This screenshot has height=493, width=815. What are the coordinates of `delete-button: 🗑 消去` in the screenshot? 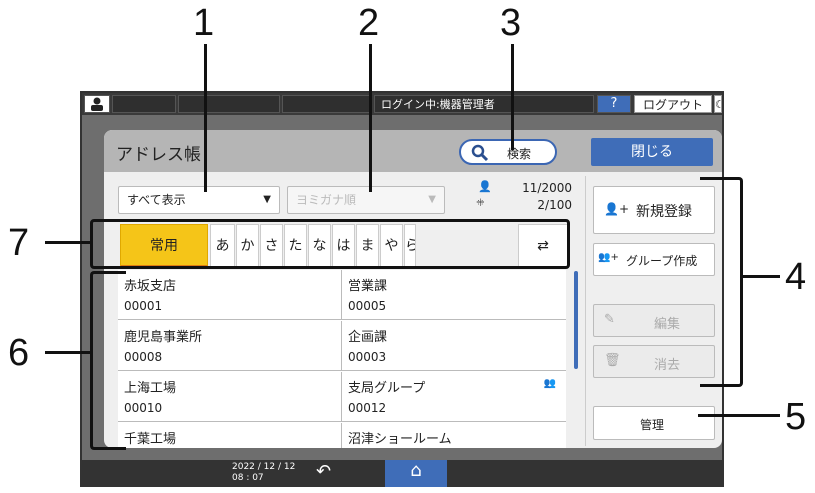 It's located at (654, 361).